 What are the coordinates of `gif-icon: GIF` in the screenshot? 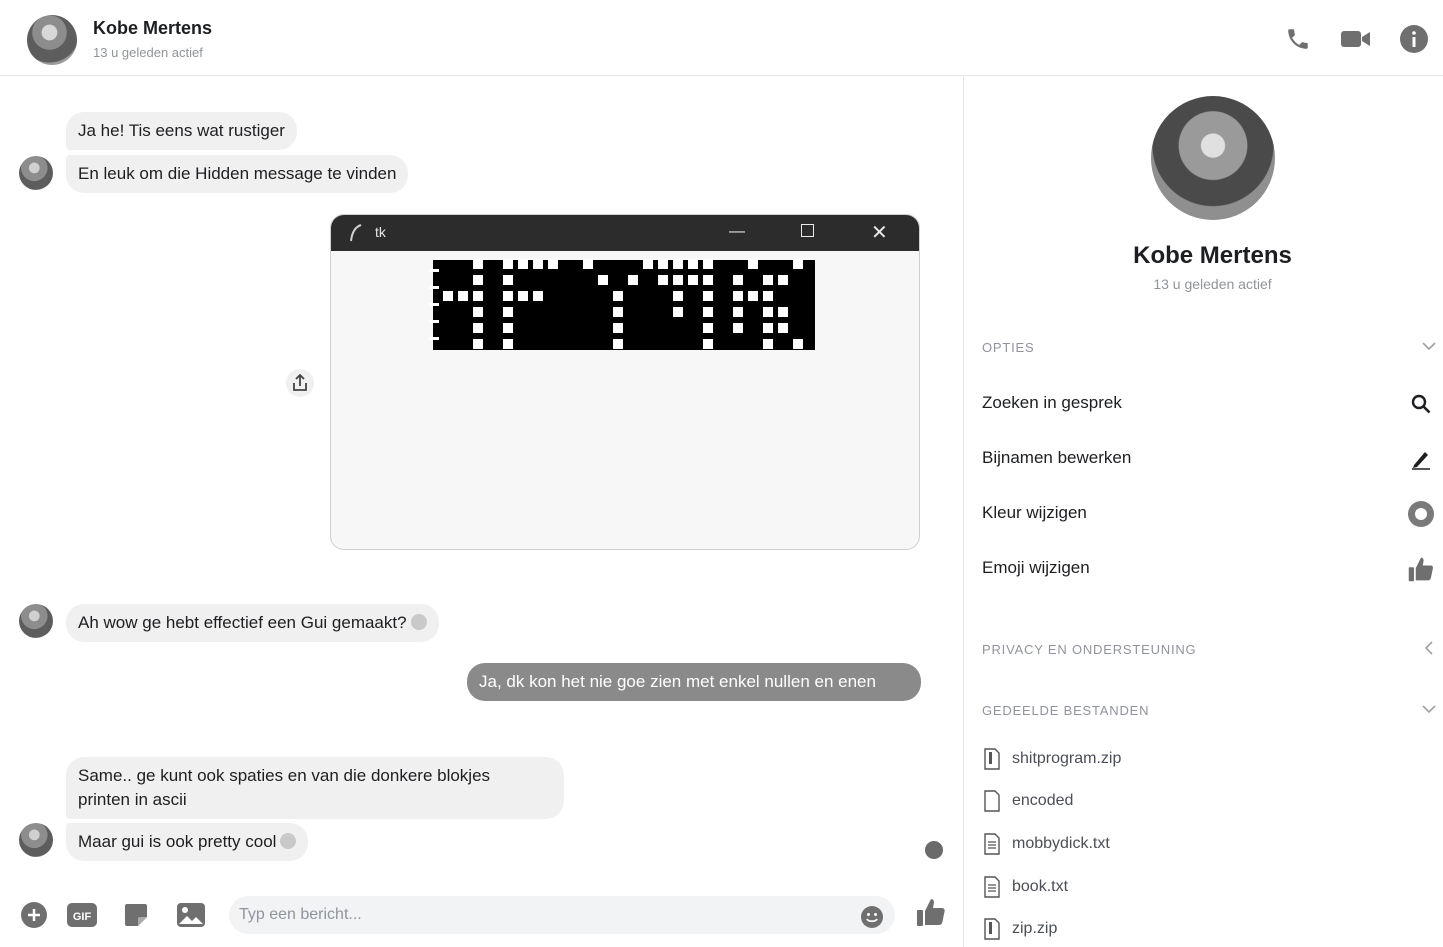 It's located at (82, 915).